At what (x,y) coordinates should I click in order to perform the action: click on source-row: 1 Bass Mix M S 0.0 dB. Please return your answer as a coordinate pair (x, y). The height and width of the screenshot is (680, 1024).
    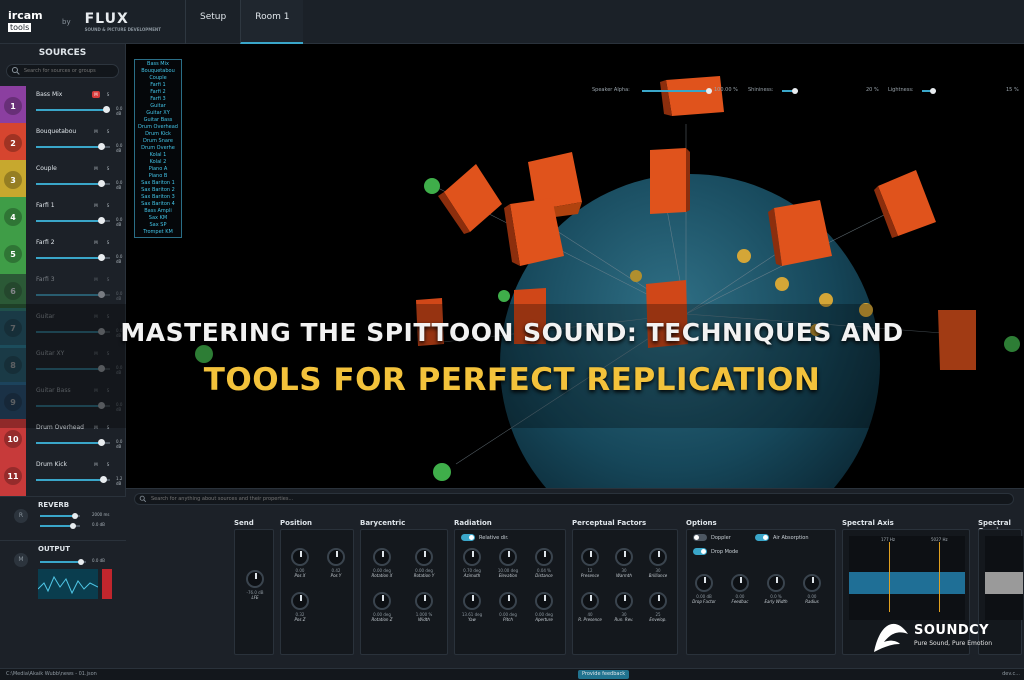
    Looking at the image, I should click on (63, 106).